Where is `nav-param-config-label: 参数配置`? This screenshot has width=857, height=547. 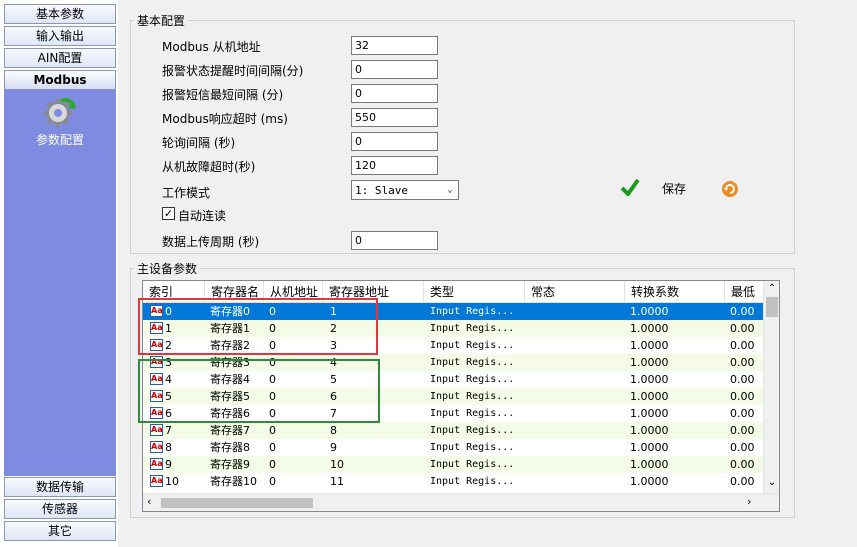
nav-param-config-label: 参数配置 is located at coordinates (59, 140).